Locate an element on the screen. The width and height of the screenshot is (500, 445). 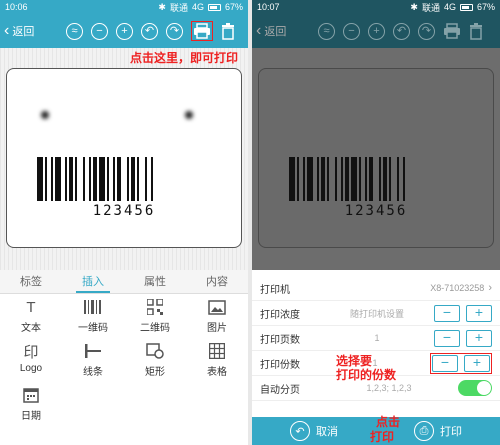
insert-qrcode-button: 二维码 is located at coordinates (155, 316).